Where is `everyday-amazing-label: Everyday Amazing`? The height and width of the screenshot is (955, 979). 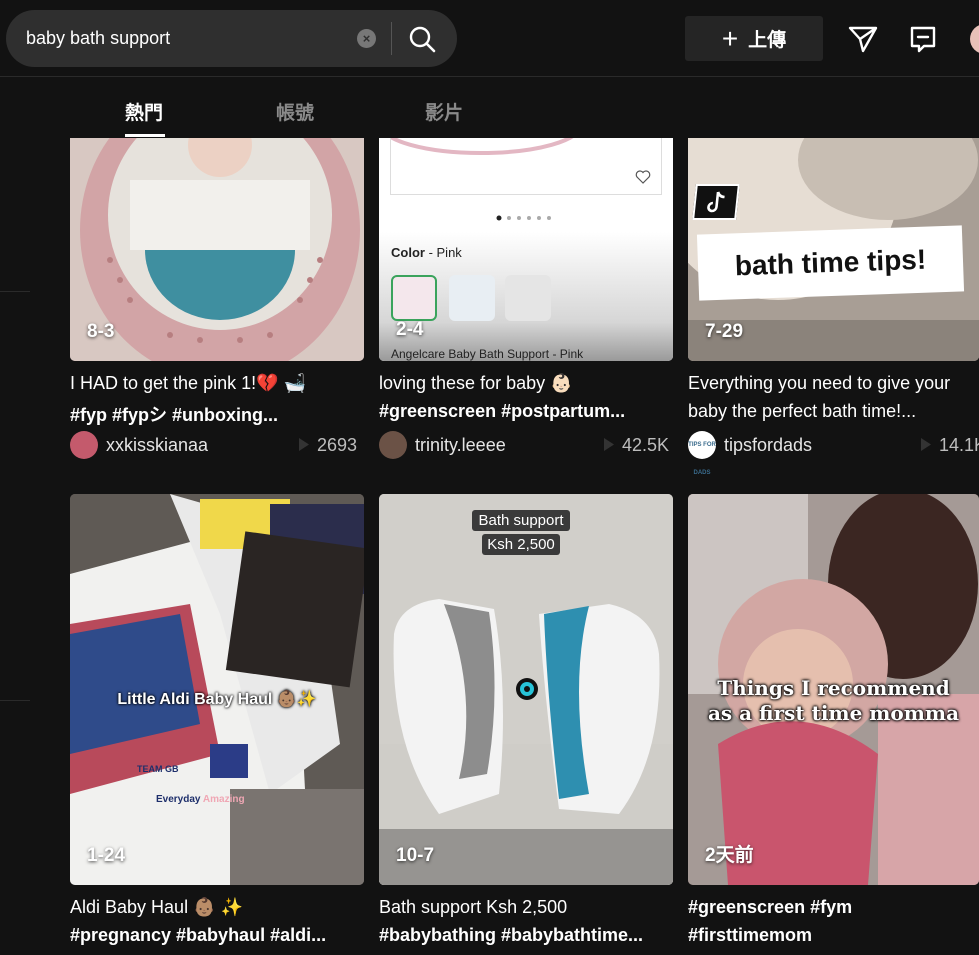
everyday-amazing-label: Everyday Amazing is located at coordinates (200, 799).